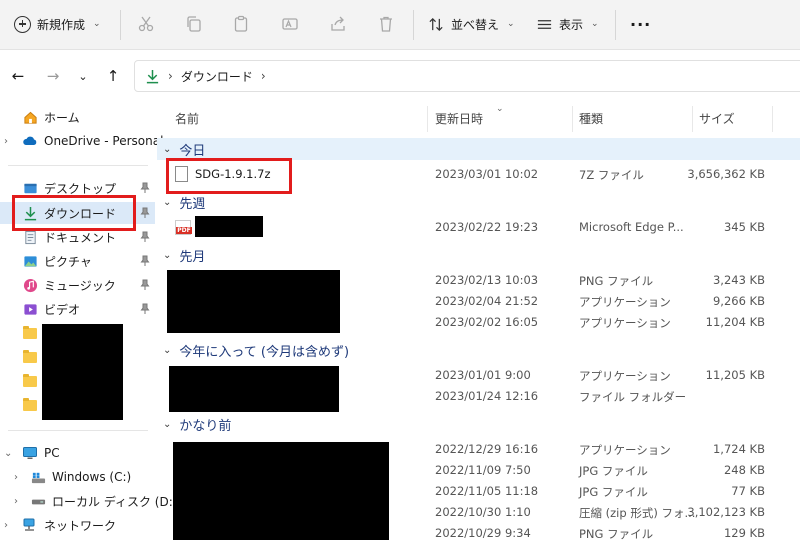 The image size is (800, 540). What do you see at coordinates (146, 24) in the screenshot?
I see `cut-button` at bounding box center [146, 24].